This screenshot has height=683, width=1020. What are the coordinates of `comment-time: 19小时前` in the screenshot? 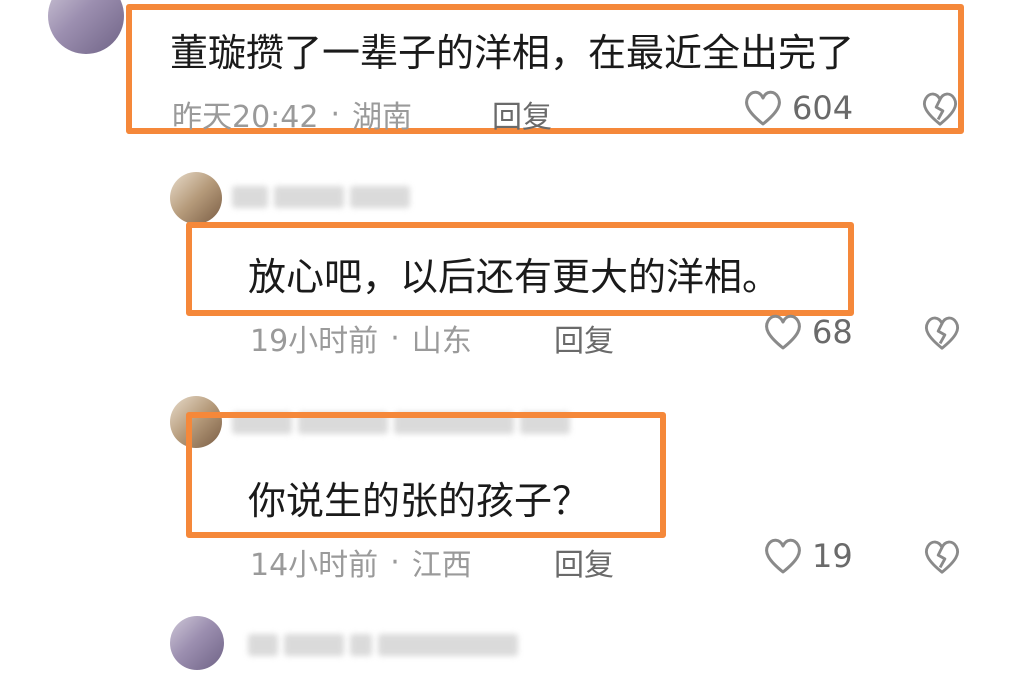 It's located at (314, 341).